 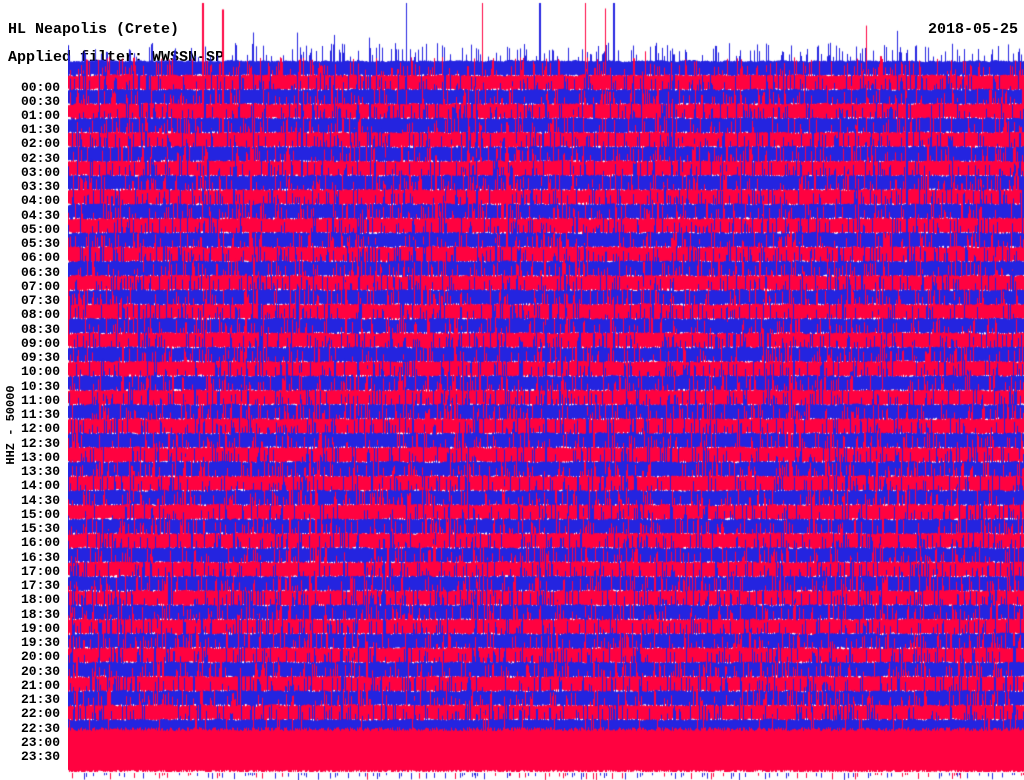 I want to click on time-label: 14:00, so click(x=40, y=486).